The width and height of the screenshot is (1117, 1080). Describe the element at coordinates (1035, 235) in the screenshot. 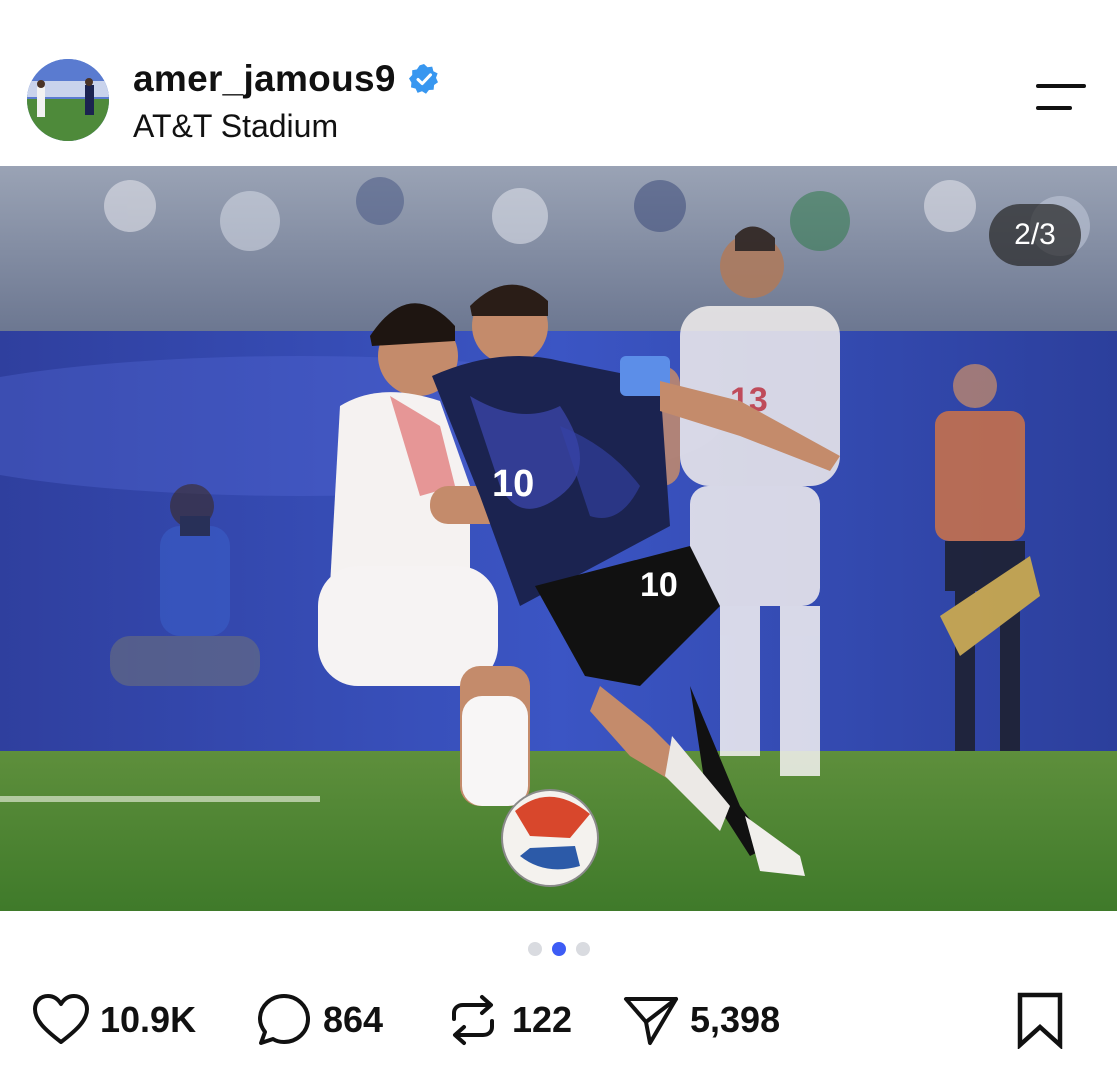

I see `carousel-counter: 2/3` at that location.